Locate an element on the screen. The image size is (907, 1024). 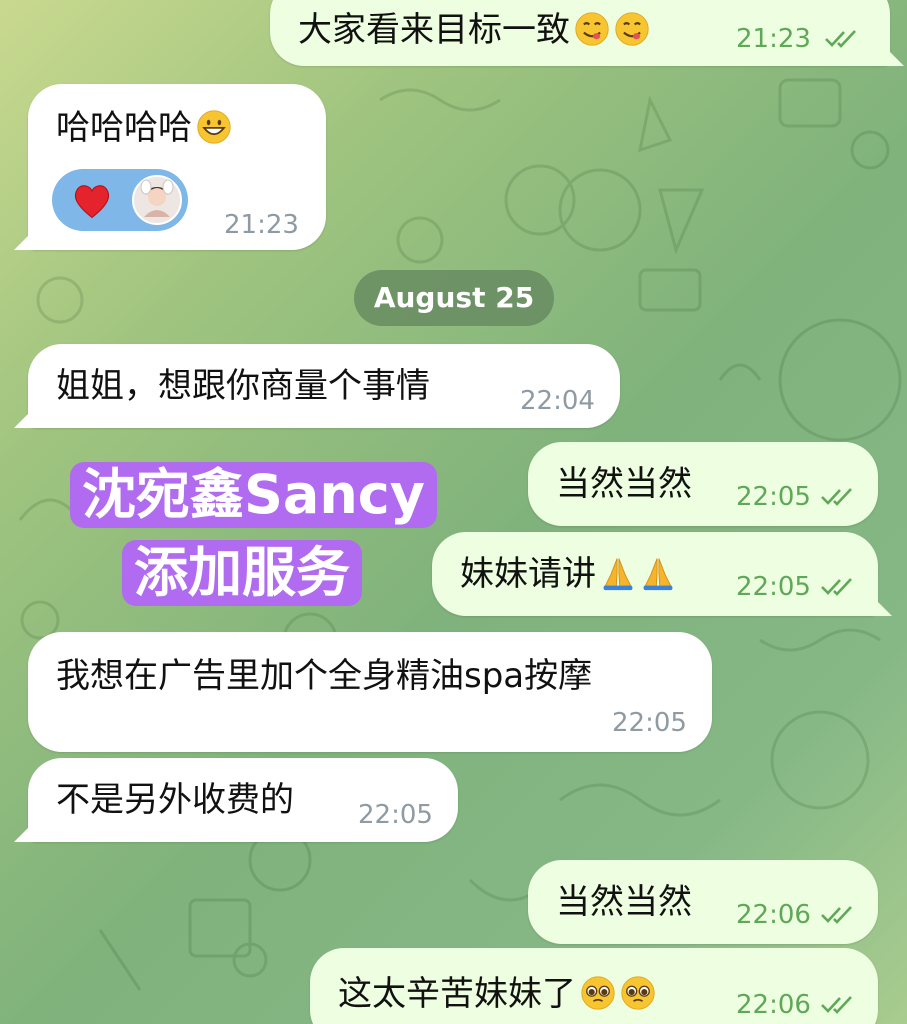
reaction-chip is located at coordinates (120, 200).